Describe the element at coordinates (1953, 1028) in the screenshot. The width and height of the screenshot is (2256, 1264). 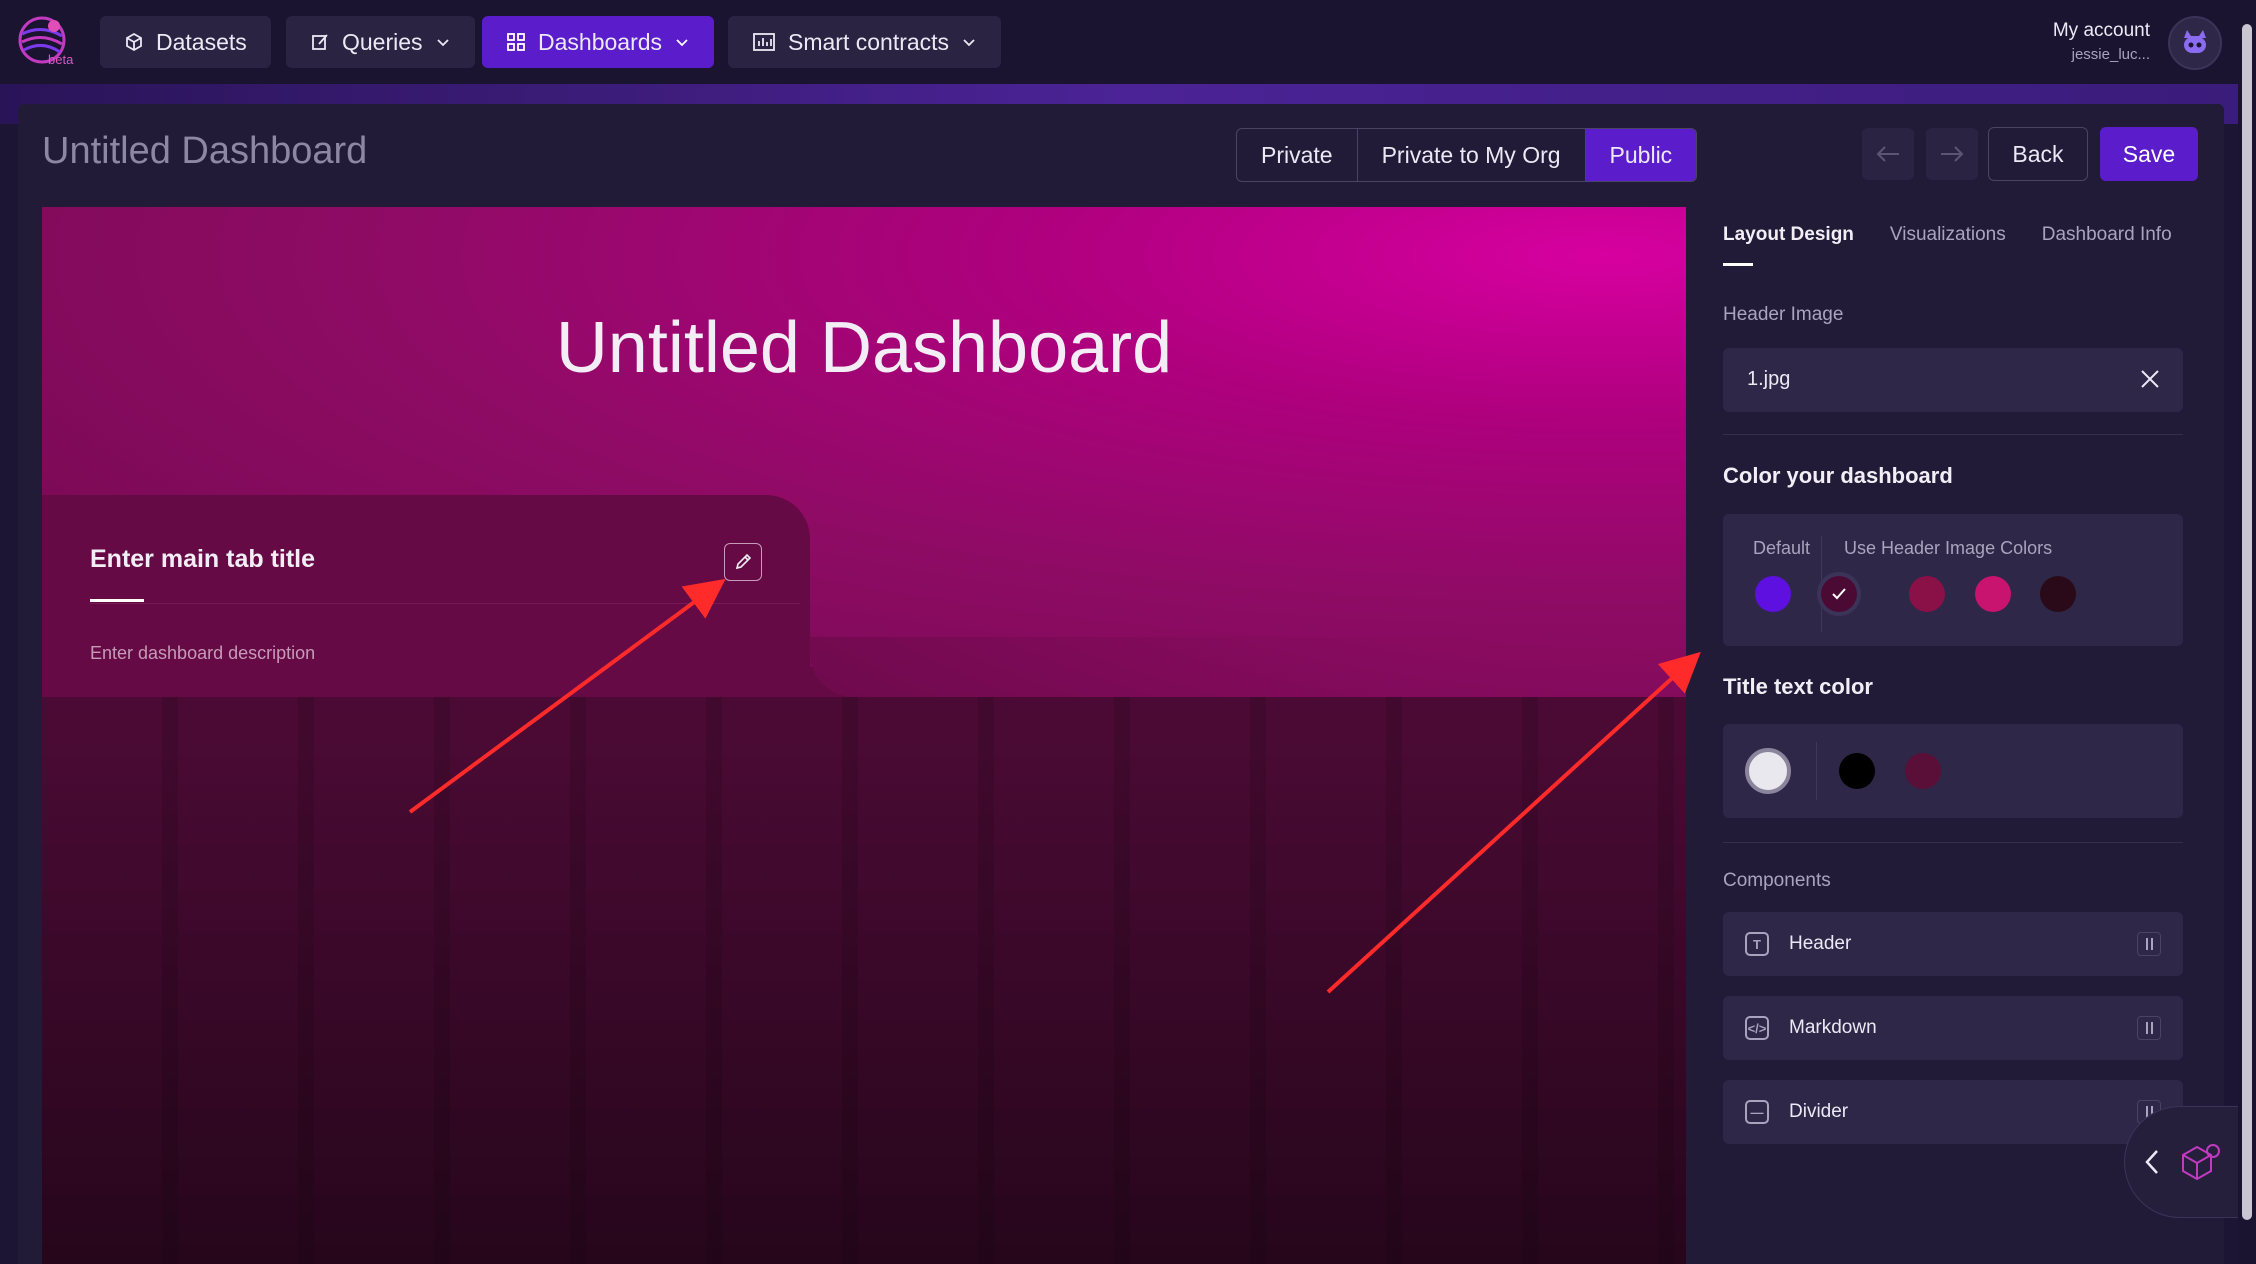
I see `component-markdown: </> Markdown` at that location.